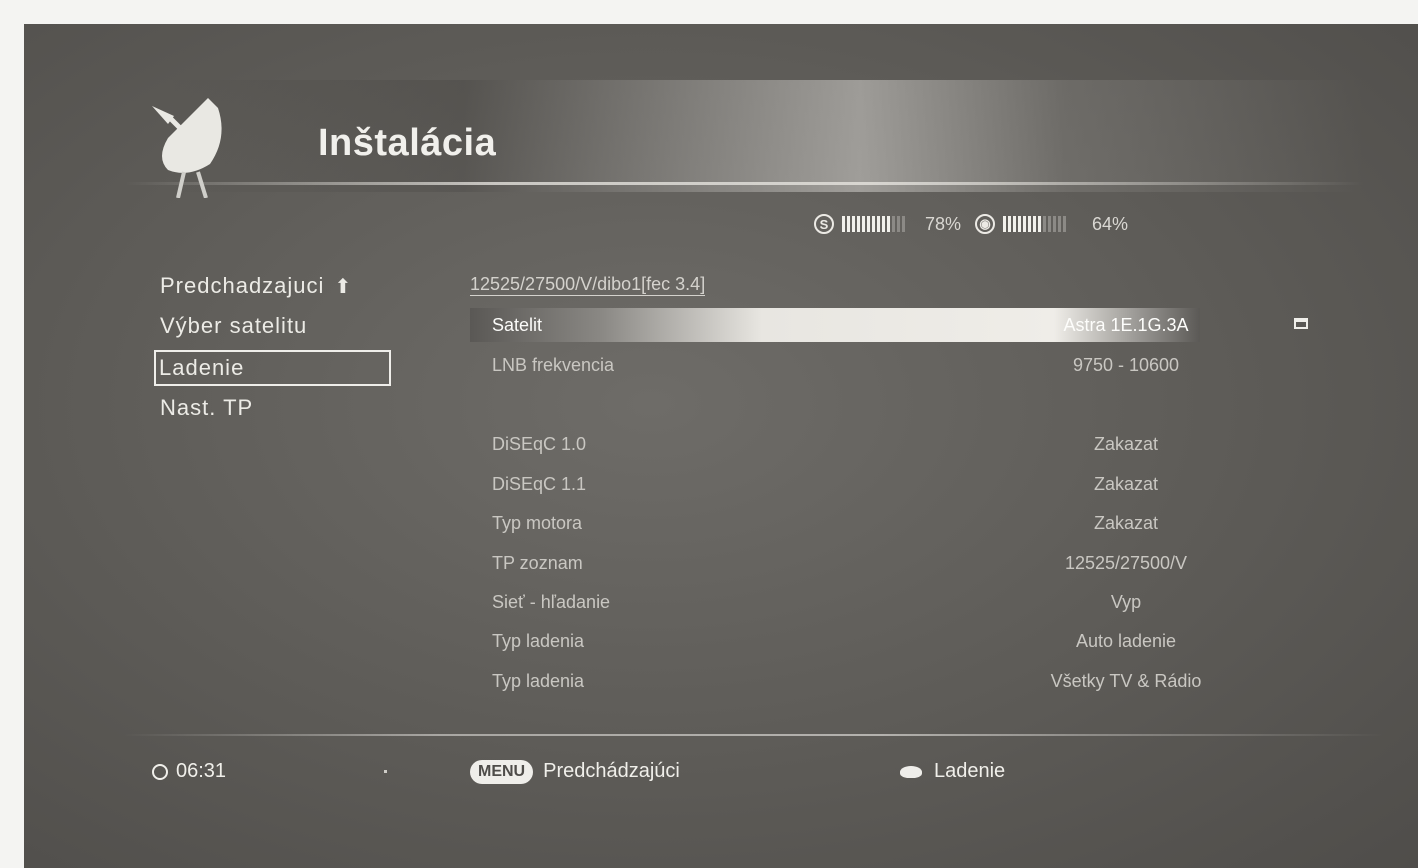 This screenshot has height=868, width=1418. I want to click on header-divider, so click(744, 183).